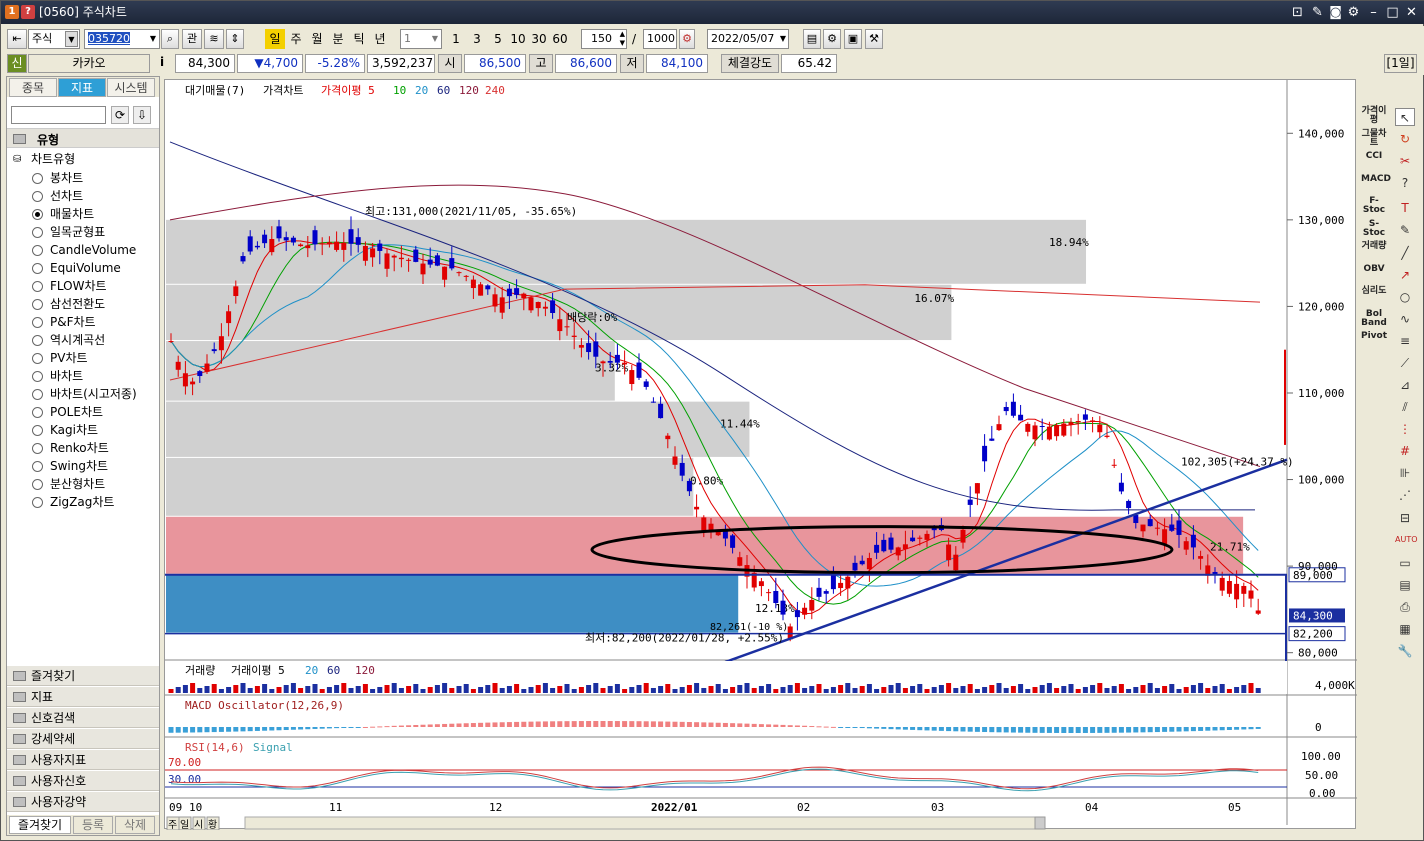 The image size is (1424, 841). Describe the element at coordinates (1405, 297) in the screenshot. I see `circle-icon: ○` at that location.